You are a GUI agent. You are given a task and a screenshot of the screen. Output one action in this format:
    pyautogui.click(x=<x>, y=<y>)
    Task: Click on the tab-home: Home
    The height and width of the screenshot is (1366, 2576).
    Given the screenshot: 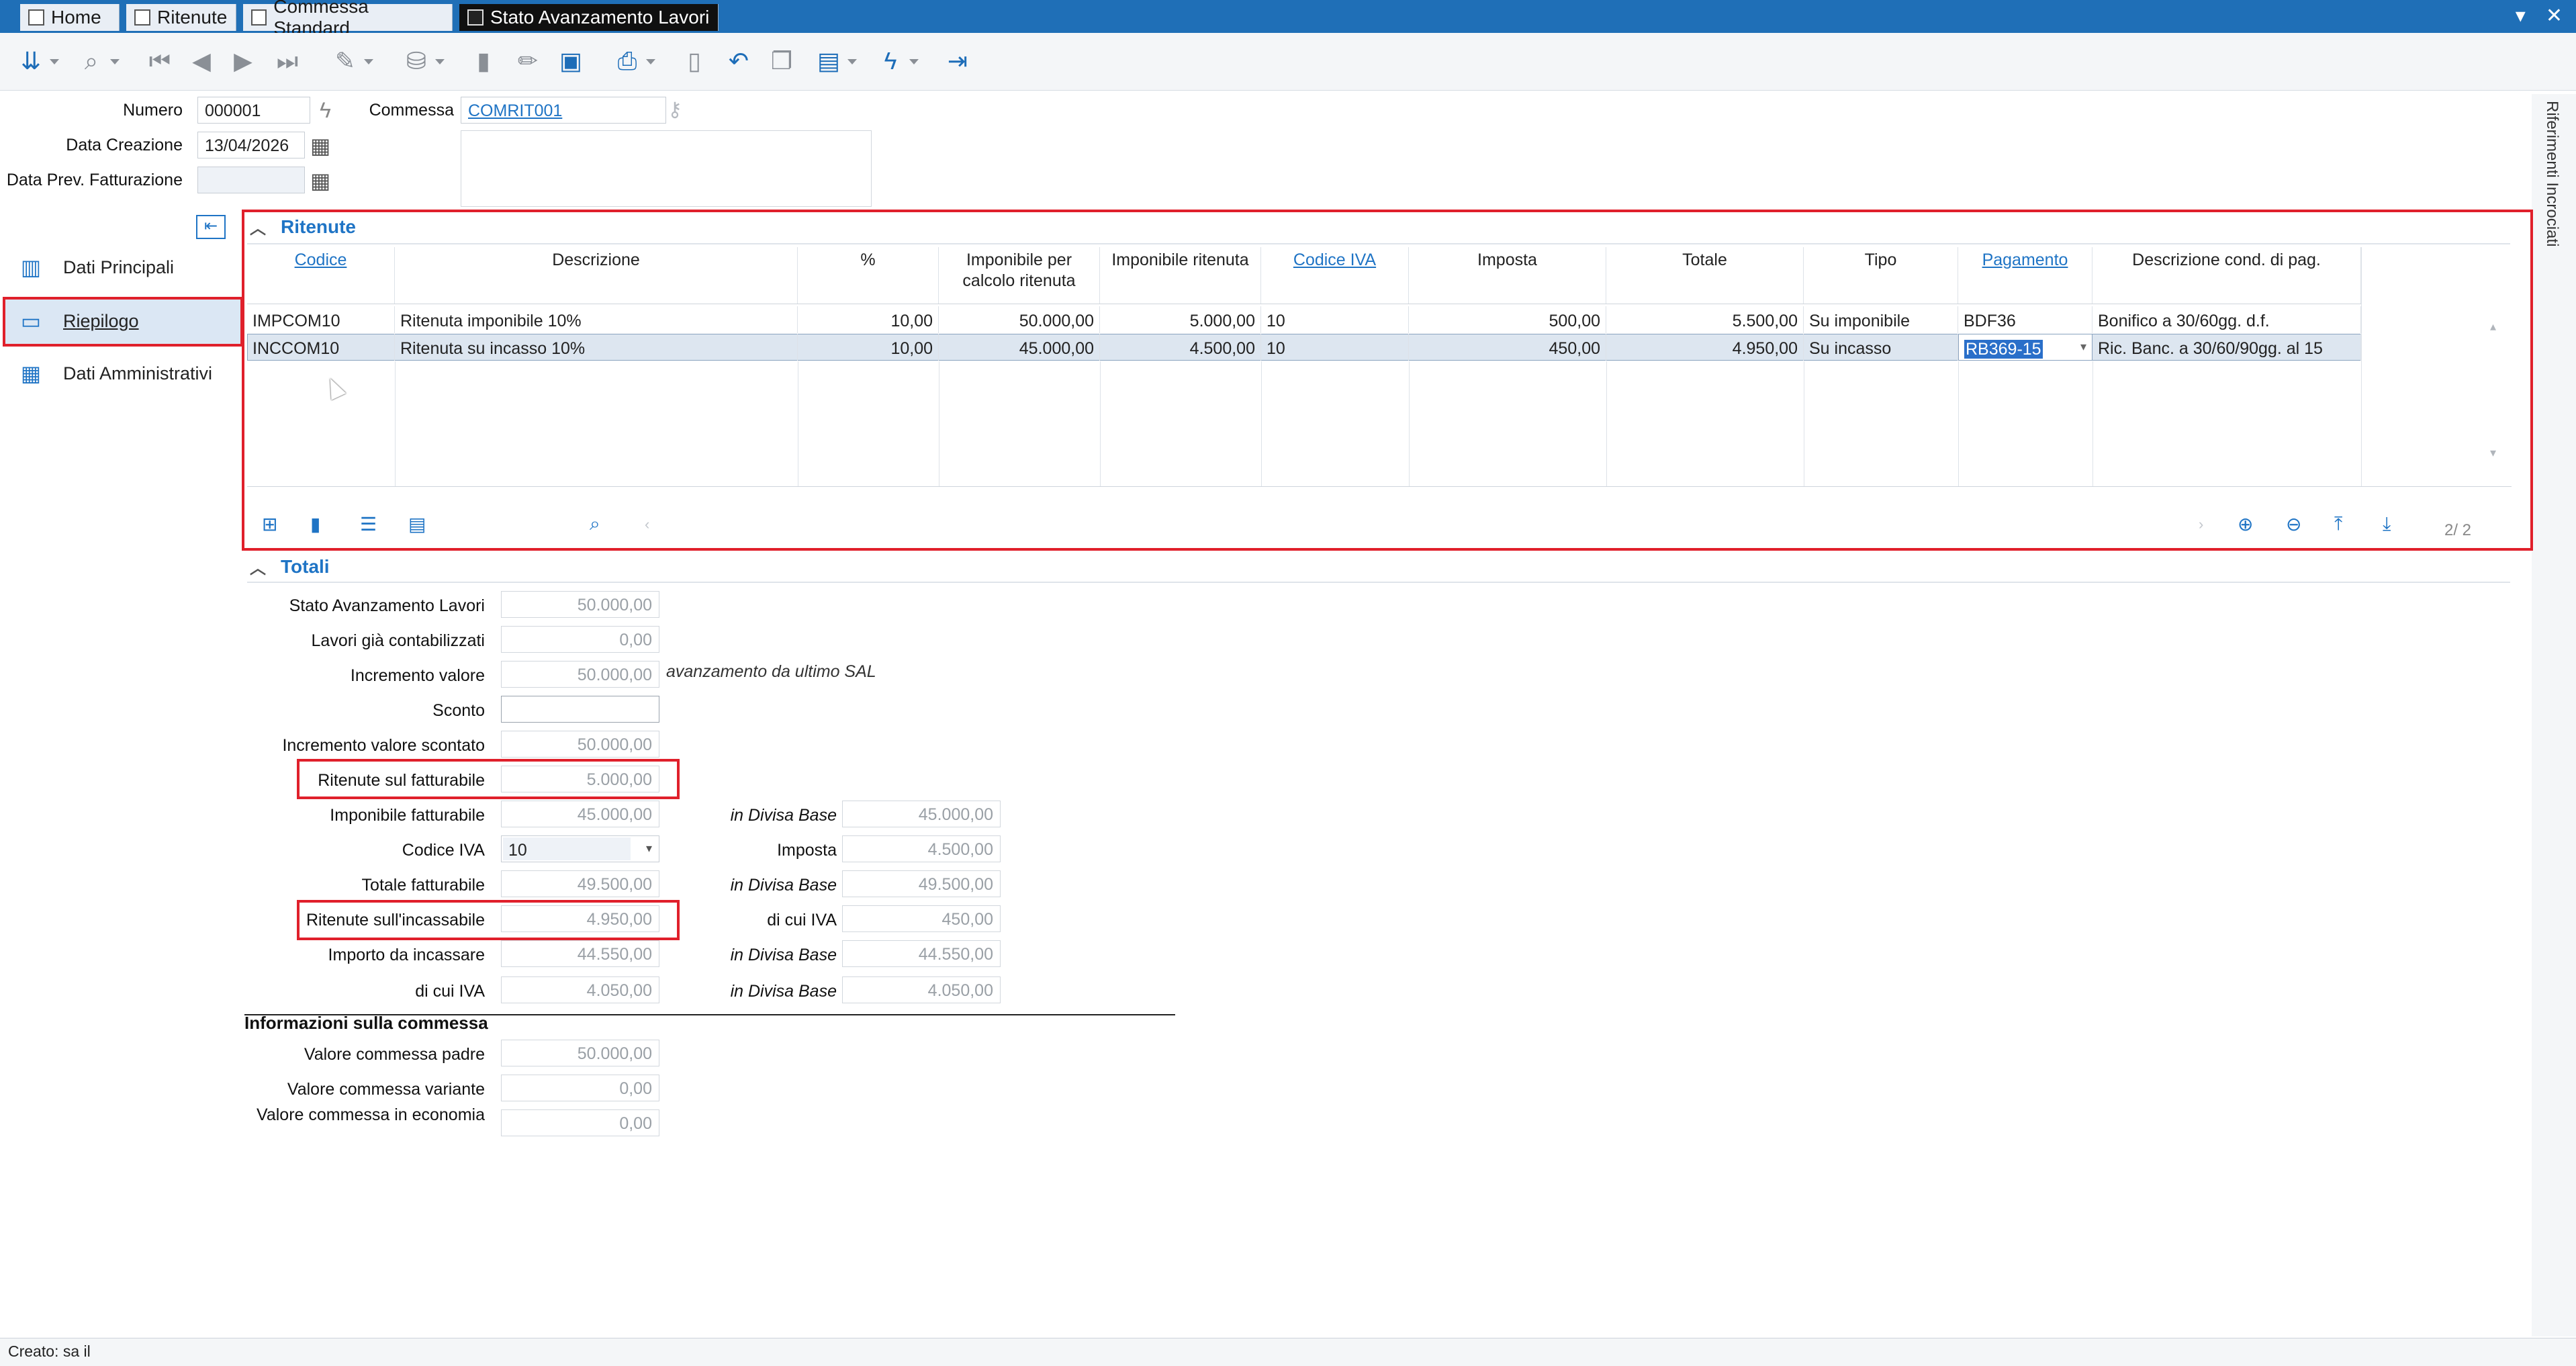 What is the action you would take?
    pyautogui.click(x=70, y=17)
    